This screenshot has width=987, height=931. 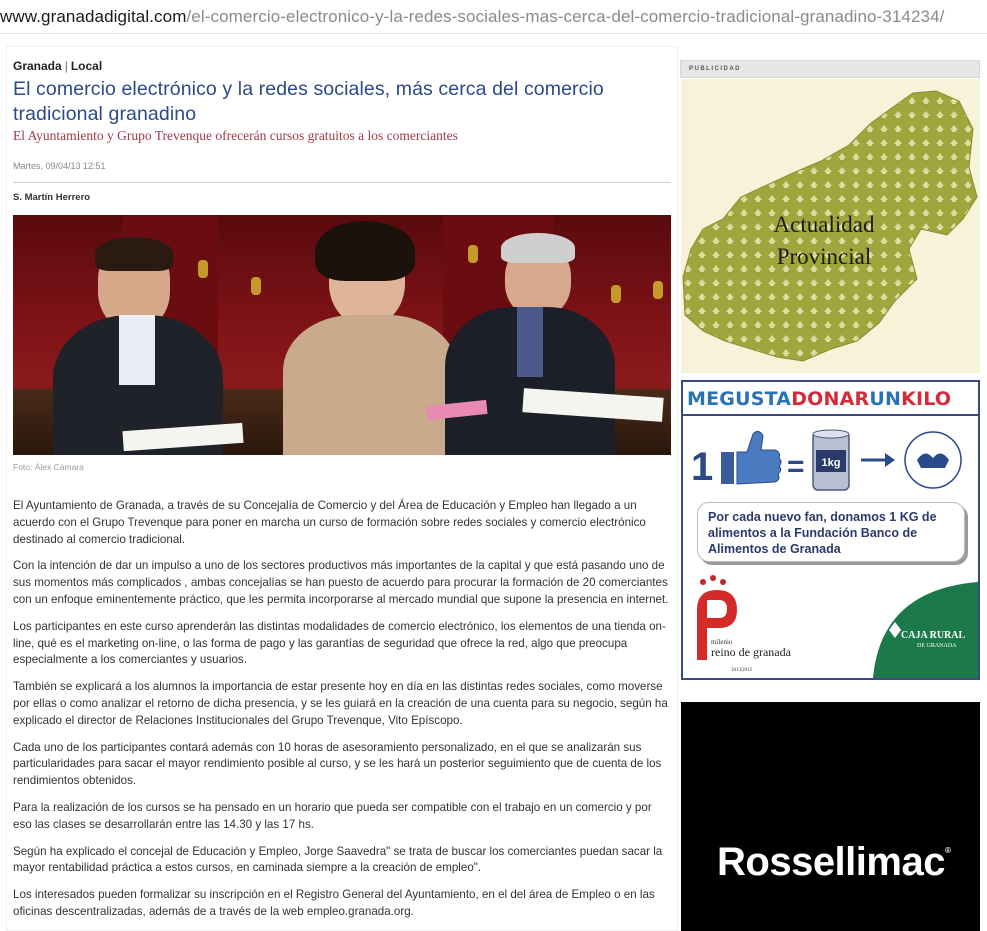 What do you see at coordinates (52, 197) in the screenshot?
I see `article-author: S. Martín Herrero` at bounding box center [52, 197].